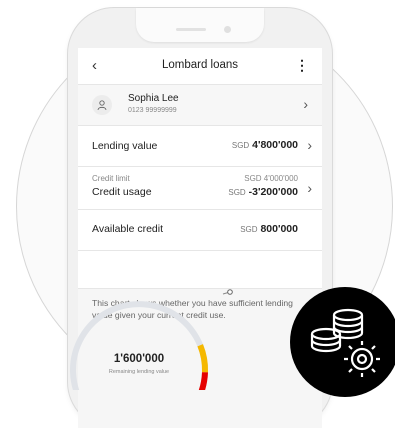 The height and width of the screenshot is (428, 395). I want to click on credit-limit-label: Credit limit, so click(111, 178).